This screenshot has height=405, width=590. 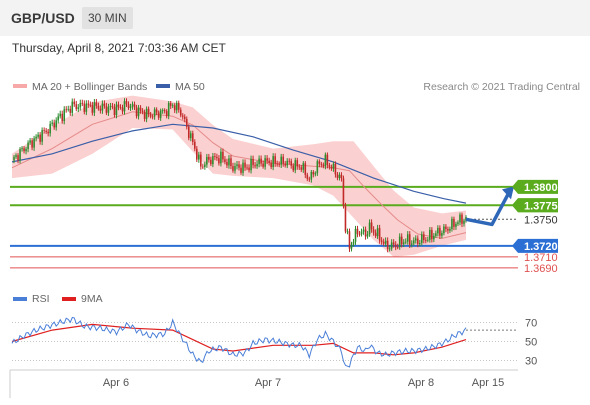 What do you see at coordinates (541, 220) in the screenshot?
I see `last-price-label: 1.3750` at bounding box center [541, 220].